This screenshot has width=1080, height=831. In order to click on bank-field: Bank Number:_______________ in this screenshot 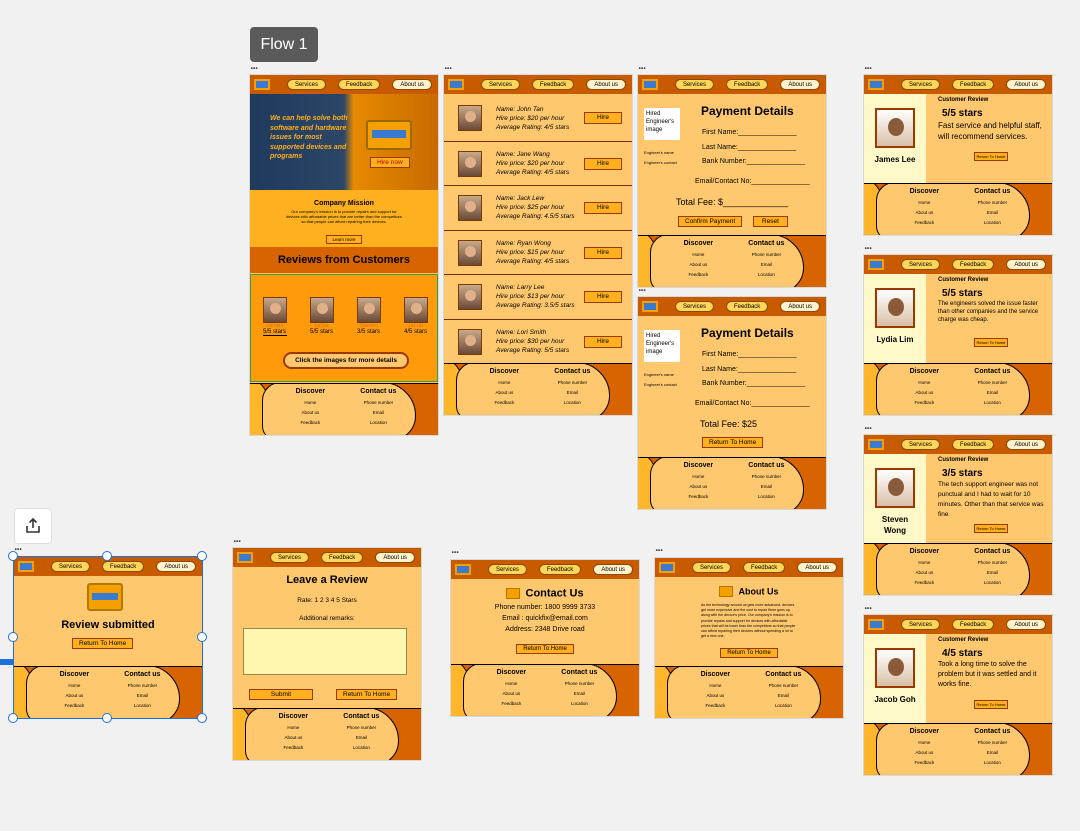, I will do `click(753, 384)`.